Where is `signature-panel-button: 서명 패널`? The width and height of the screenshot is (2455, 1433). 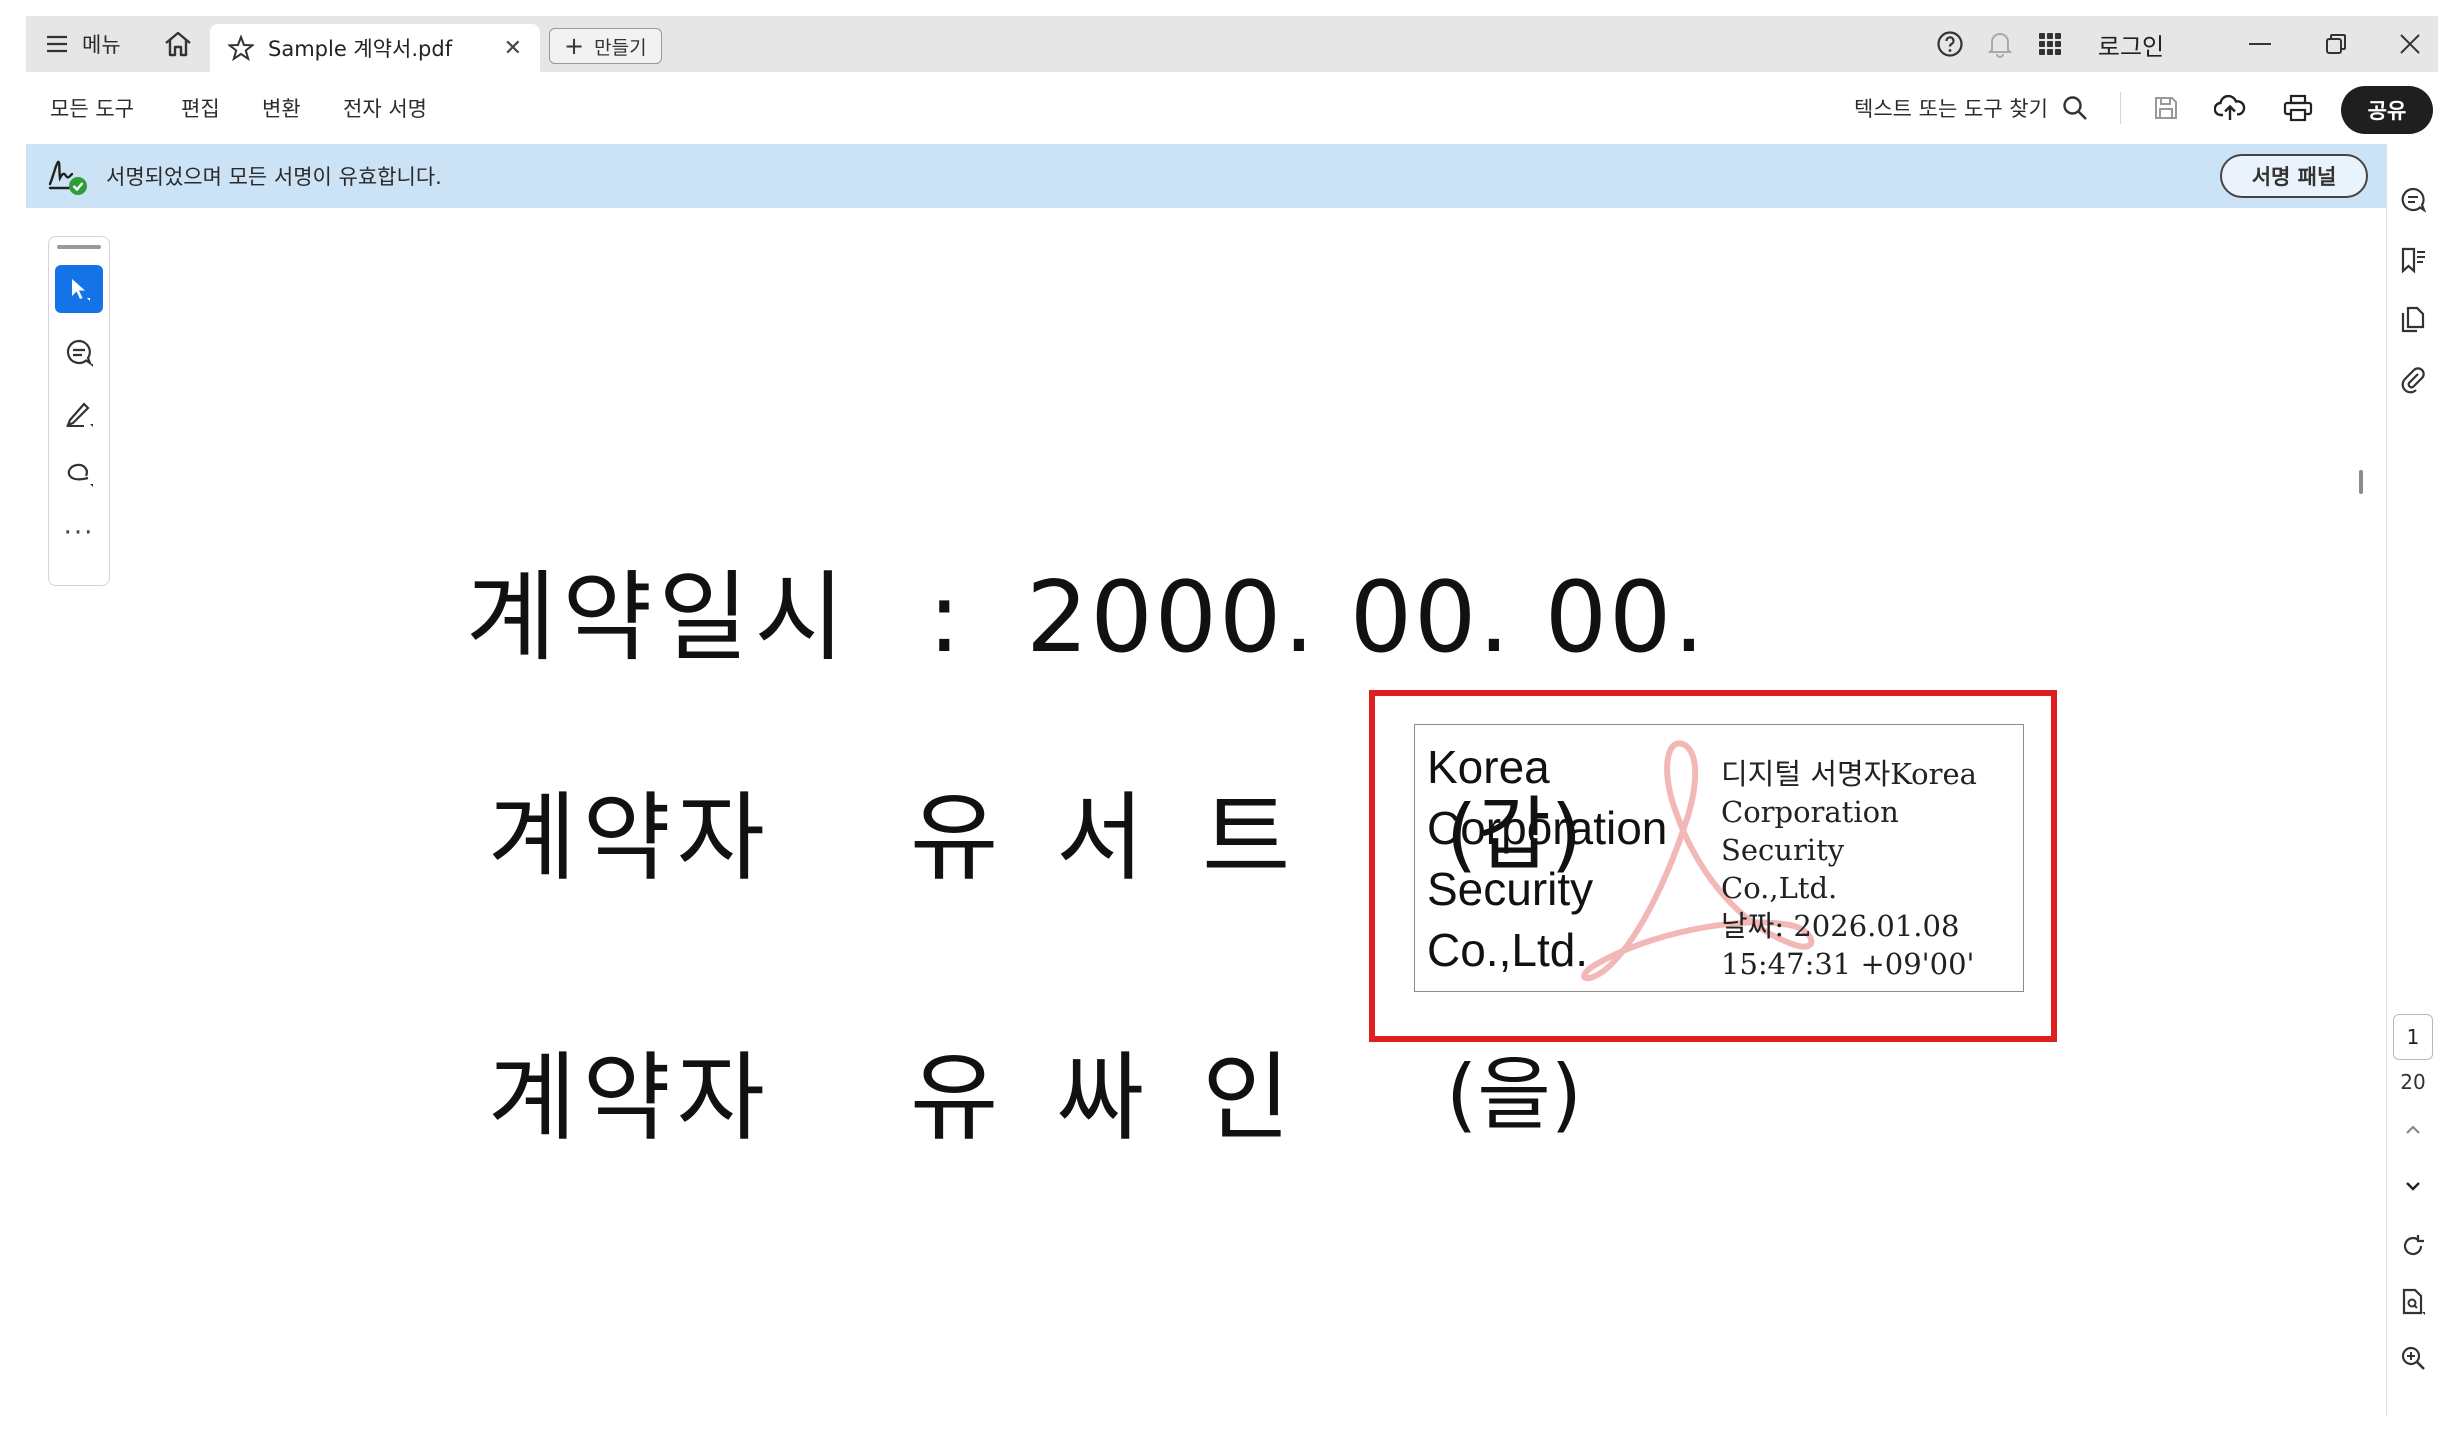
signature-panel-button: 서명 패널 is located at coordinates (2294, 176).